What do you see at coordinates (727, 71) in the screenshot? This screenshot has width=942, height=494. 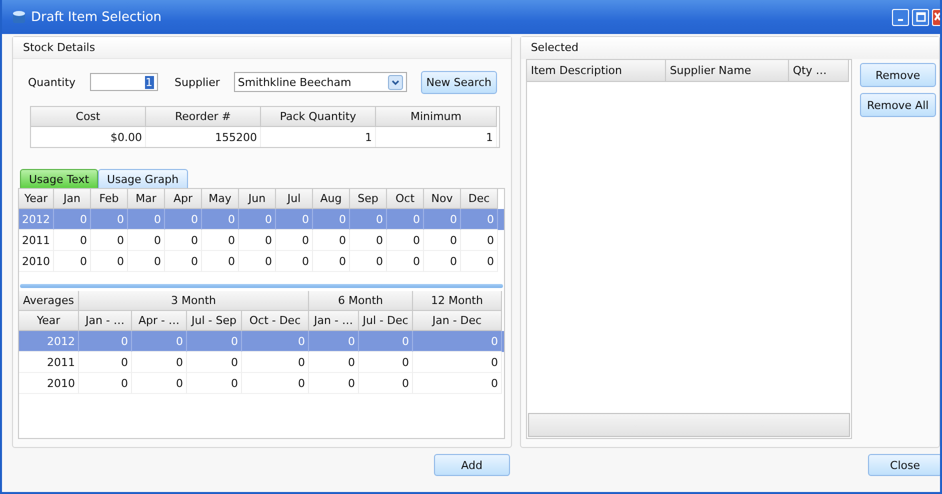 I see `column-header: Supplier Name` at bounding box center [727, 71].